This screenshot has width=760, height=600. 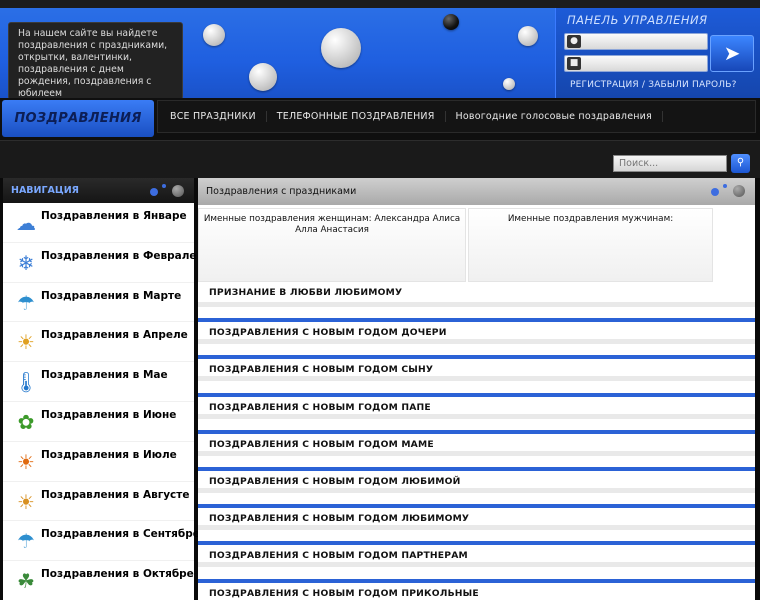 I want to click on sidebar-header: НАВИГАЦИЯ, so click(x=98, y=190).